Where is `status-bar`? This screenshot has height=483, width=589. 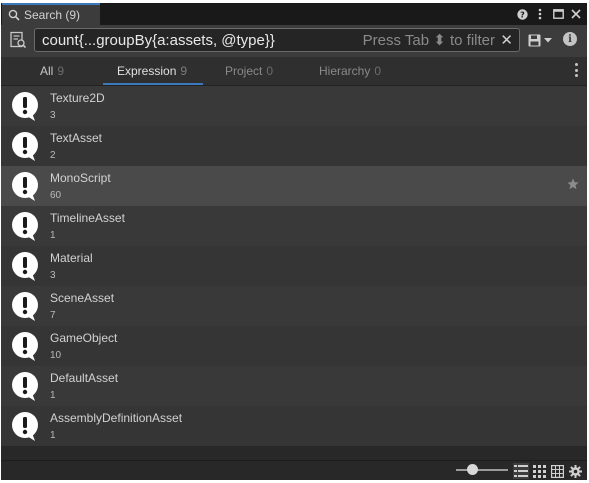
status-bar is located at coordinates (294, 470).